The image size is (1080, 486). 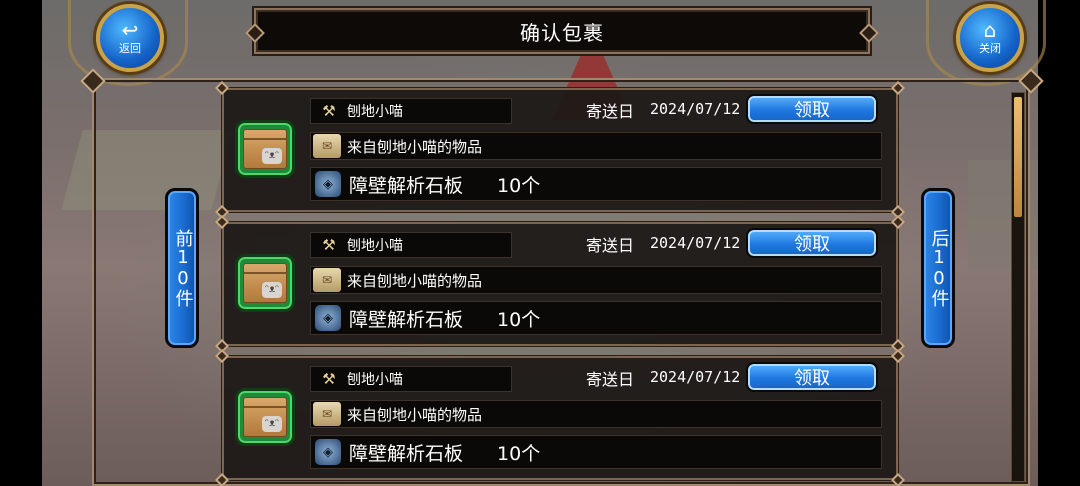 What do you see at coordinates (1018, 157) in the screenshot?
I see `scrollbar-thumb` at bounding box center [1018, 157].